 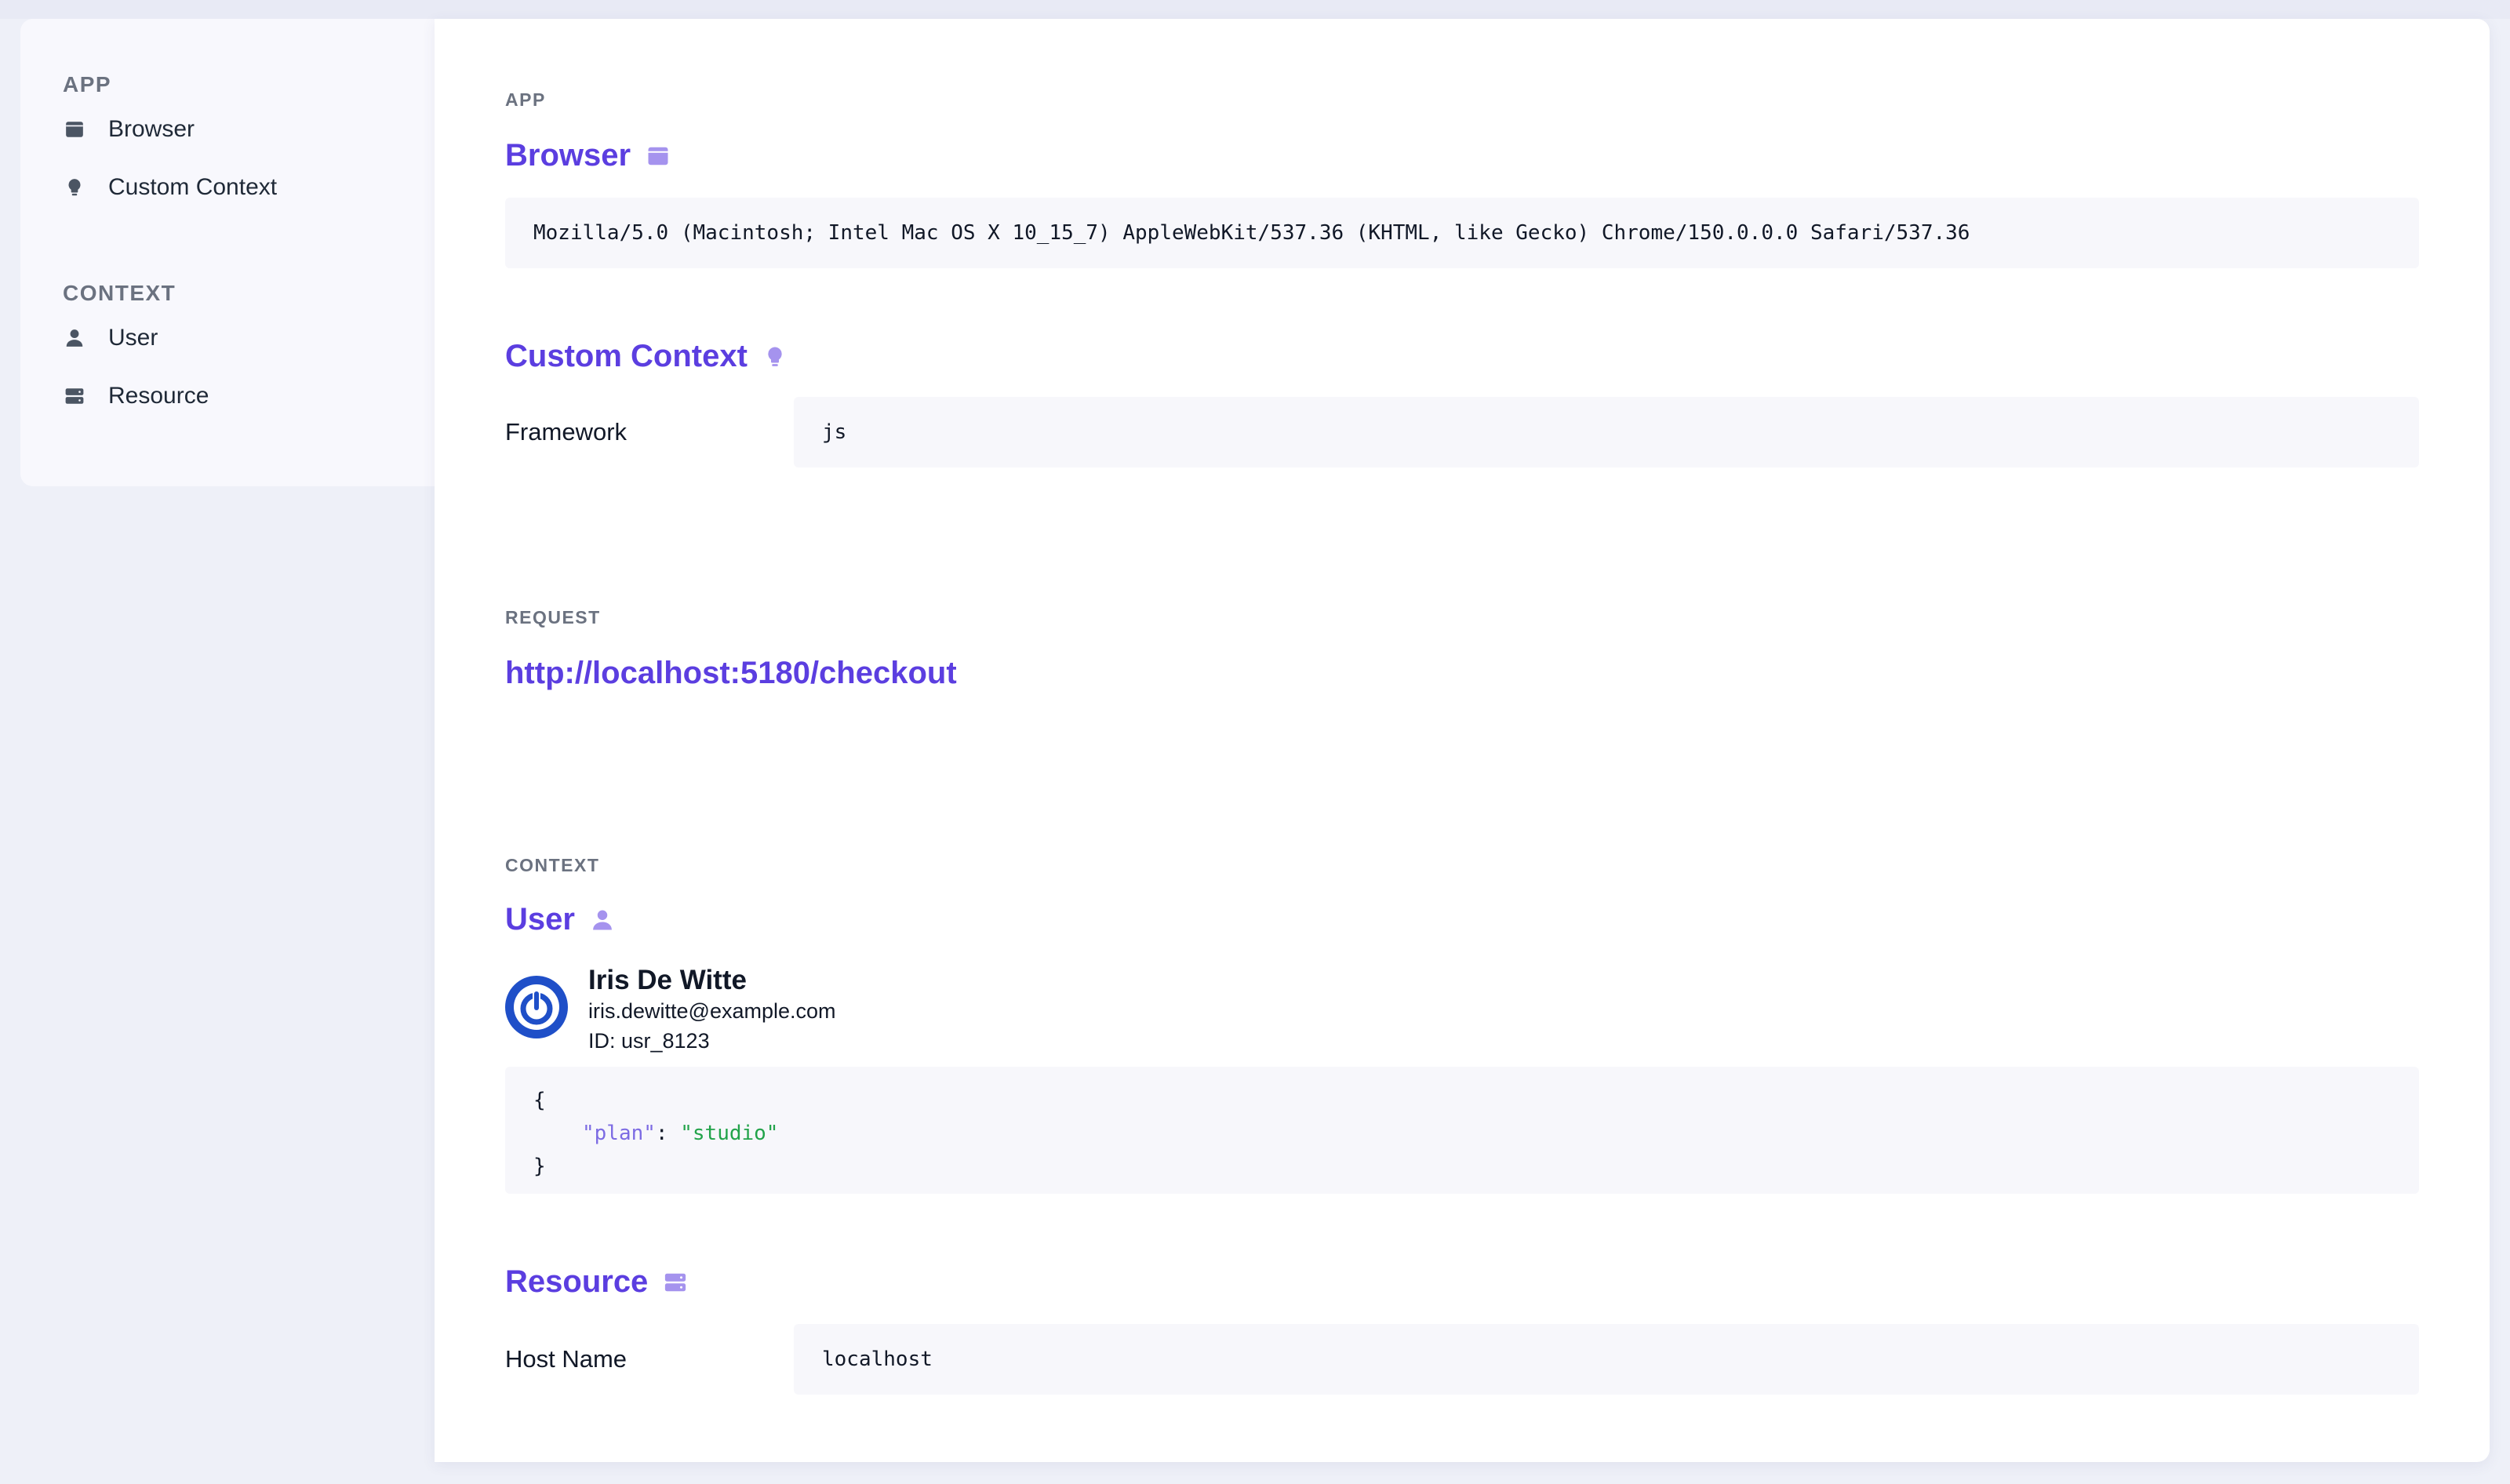 I want to click on custom-context-title: Custom Context, so click(x=626, y=356).